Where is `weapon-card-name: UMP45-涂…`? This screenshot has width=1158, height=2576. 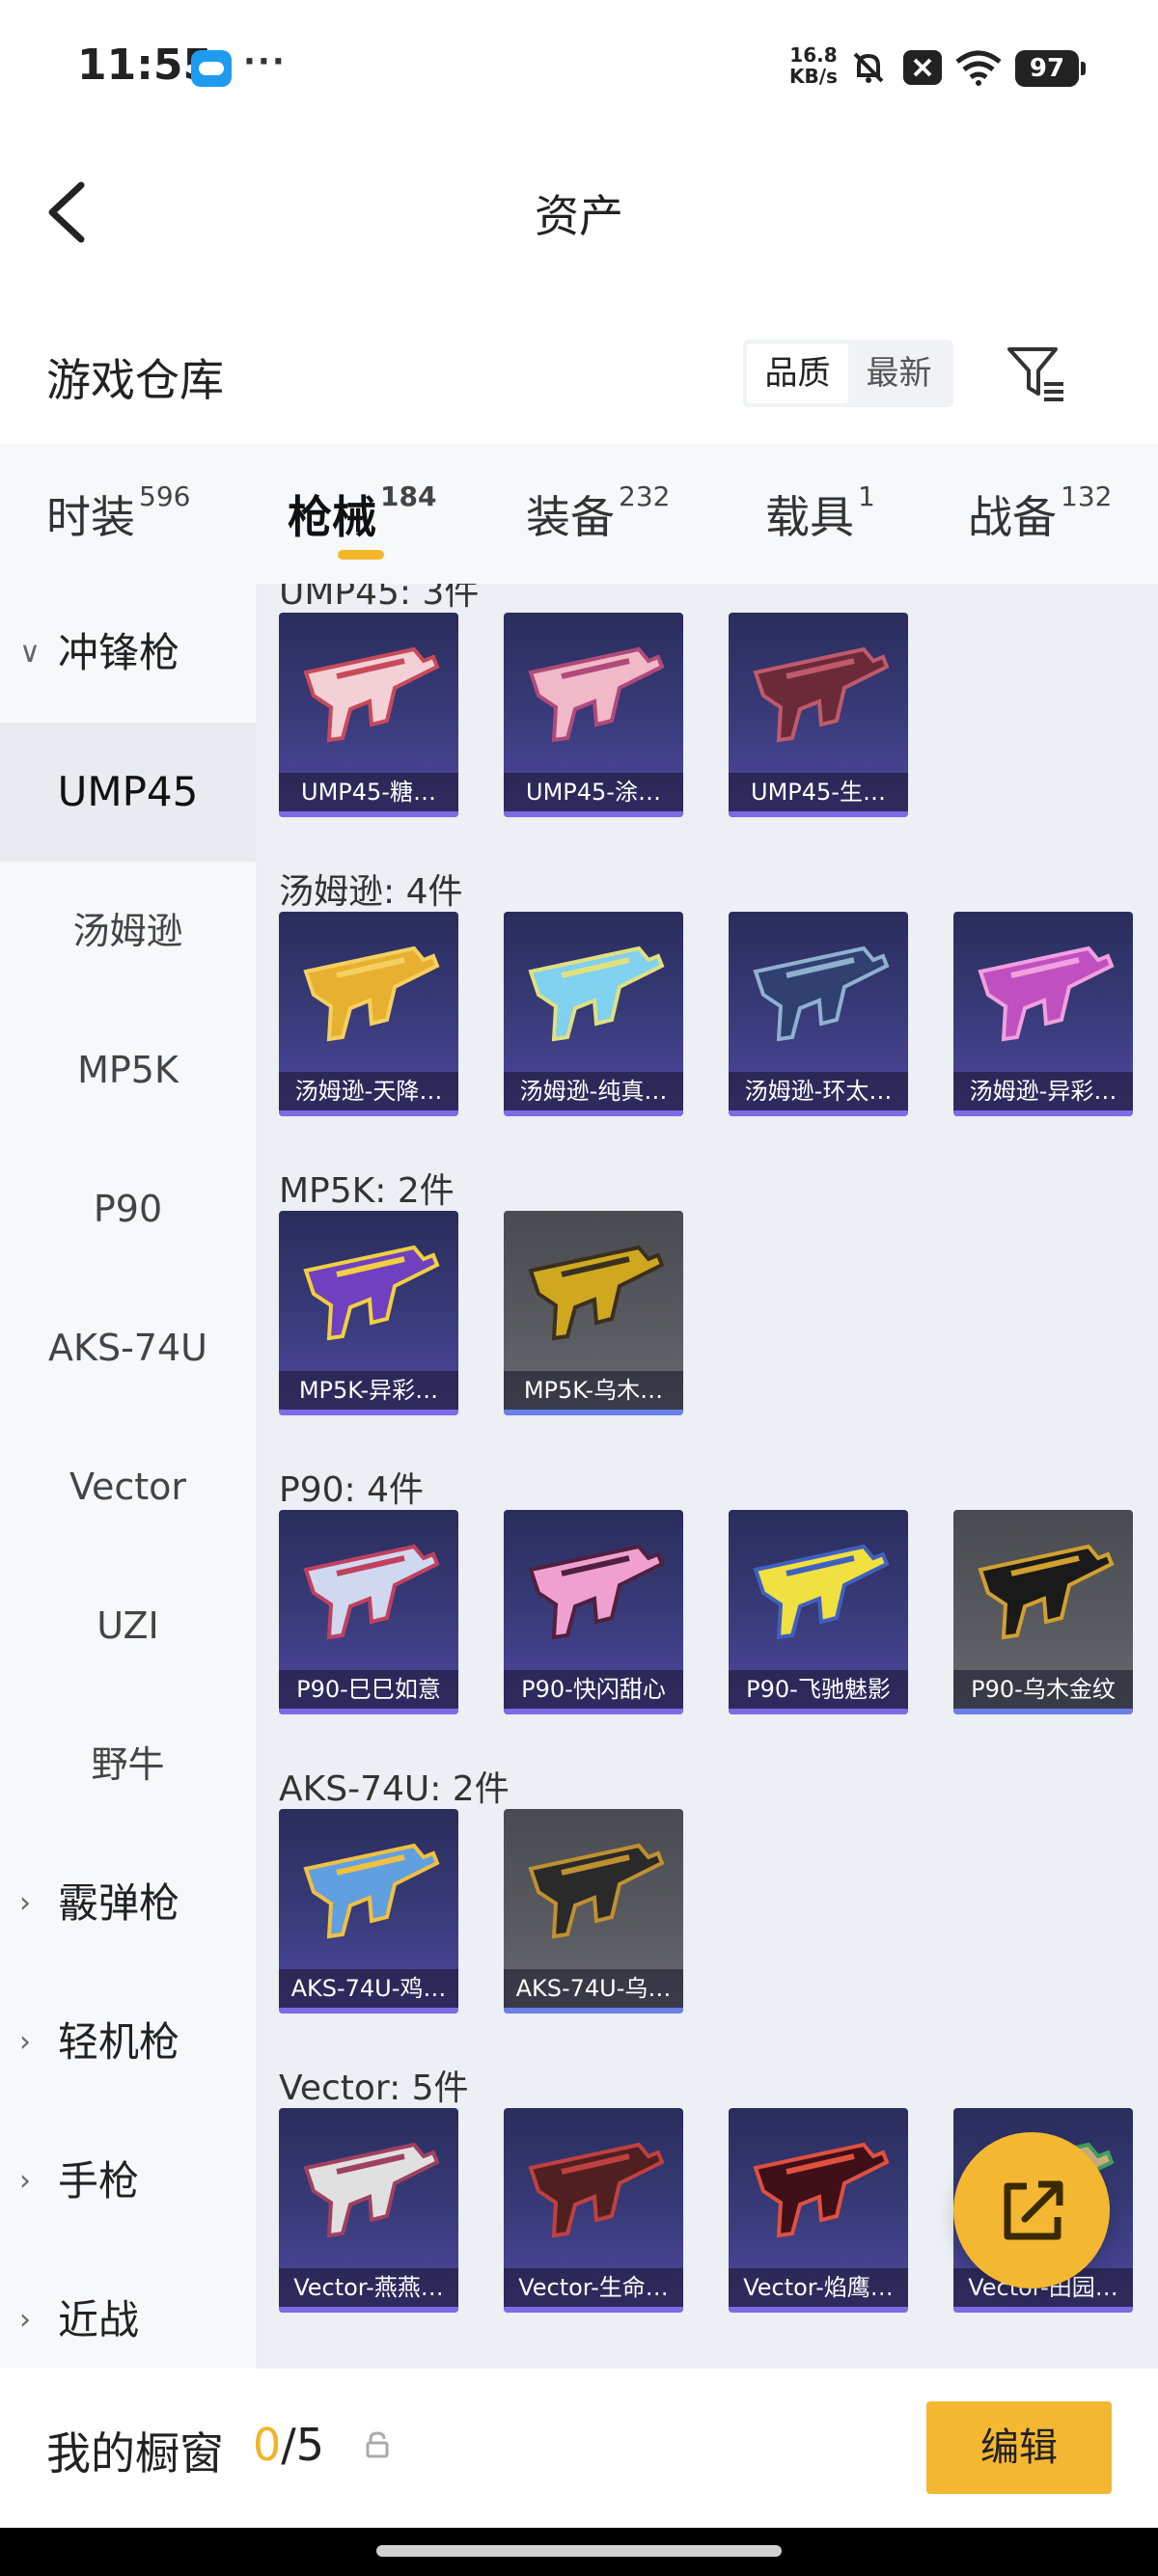 weapon-card-name: UMP45-涂… is located at coordinates (593, 792).